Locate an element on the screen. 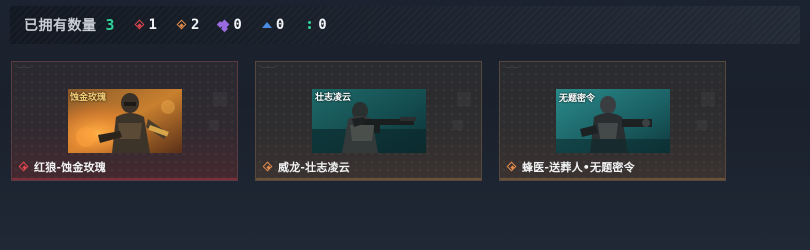 This screenshot has width=810, height=250. skin-name: 红狼-蚀金玫瑰 is located at coordinates (70, 167).